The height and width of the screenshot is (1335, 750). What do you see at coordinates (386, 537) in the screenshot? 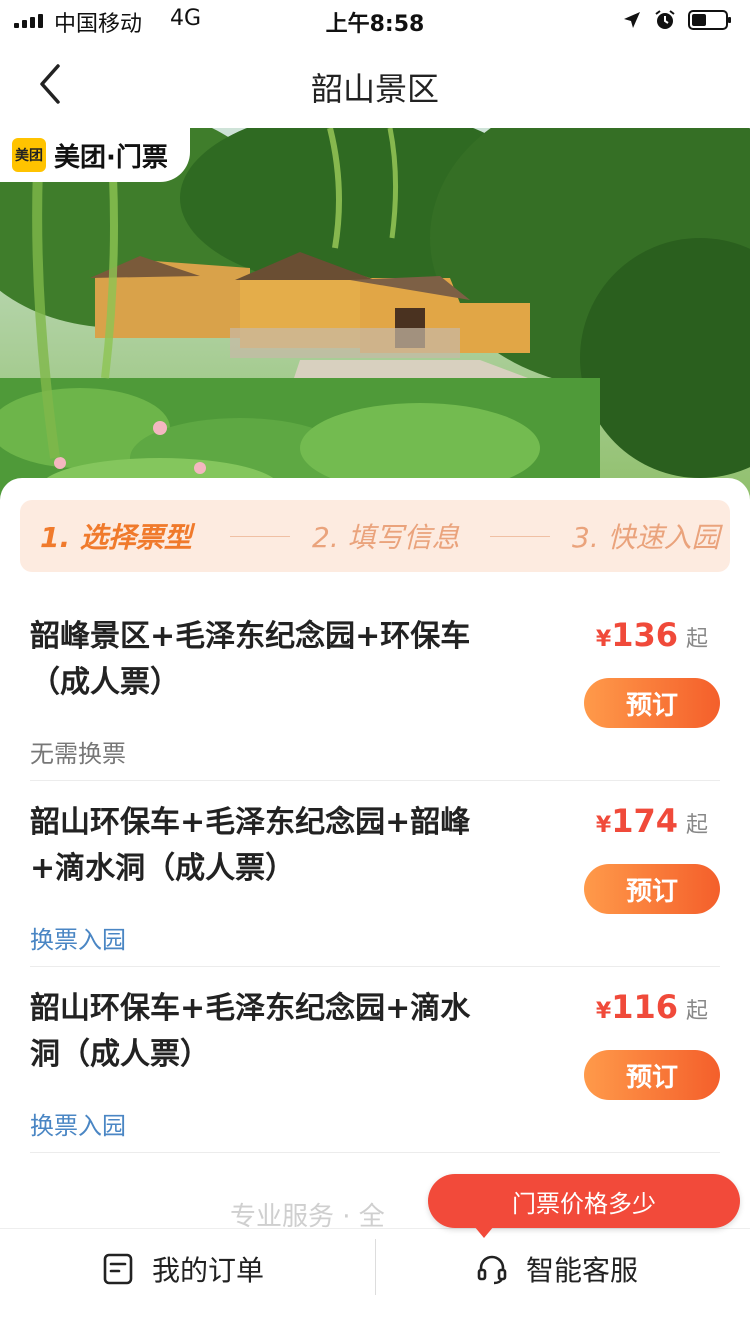
I see `step-fill-info: 2. 填写信息` at bounding box center [386, 537].